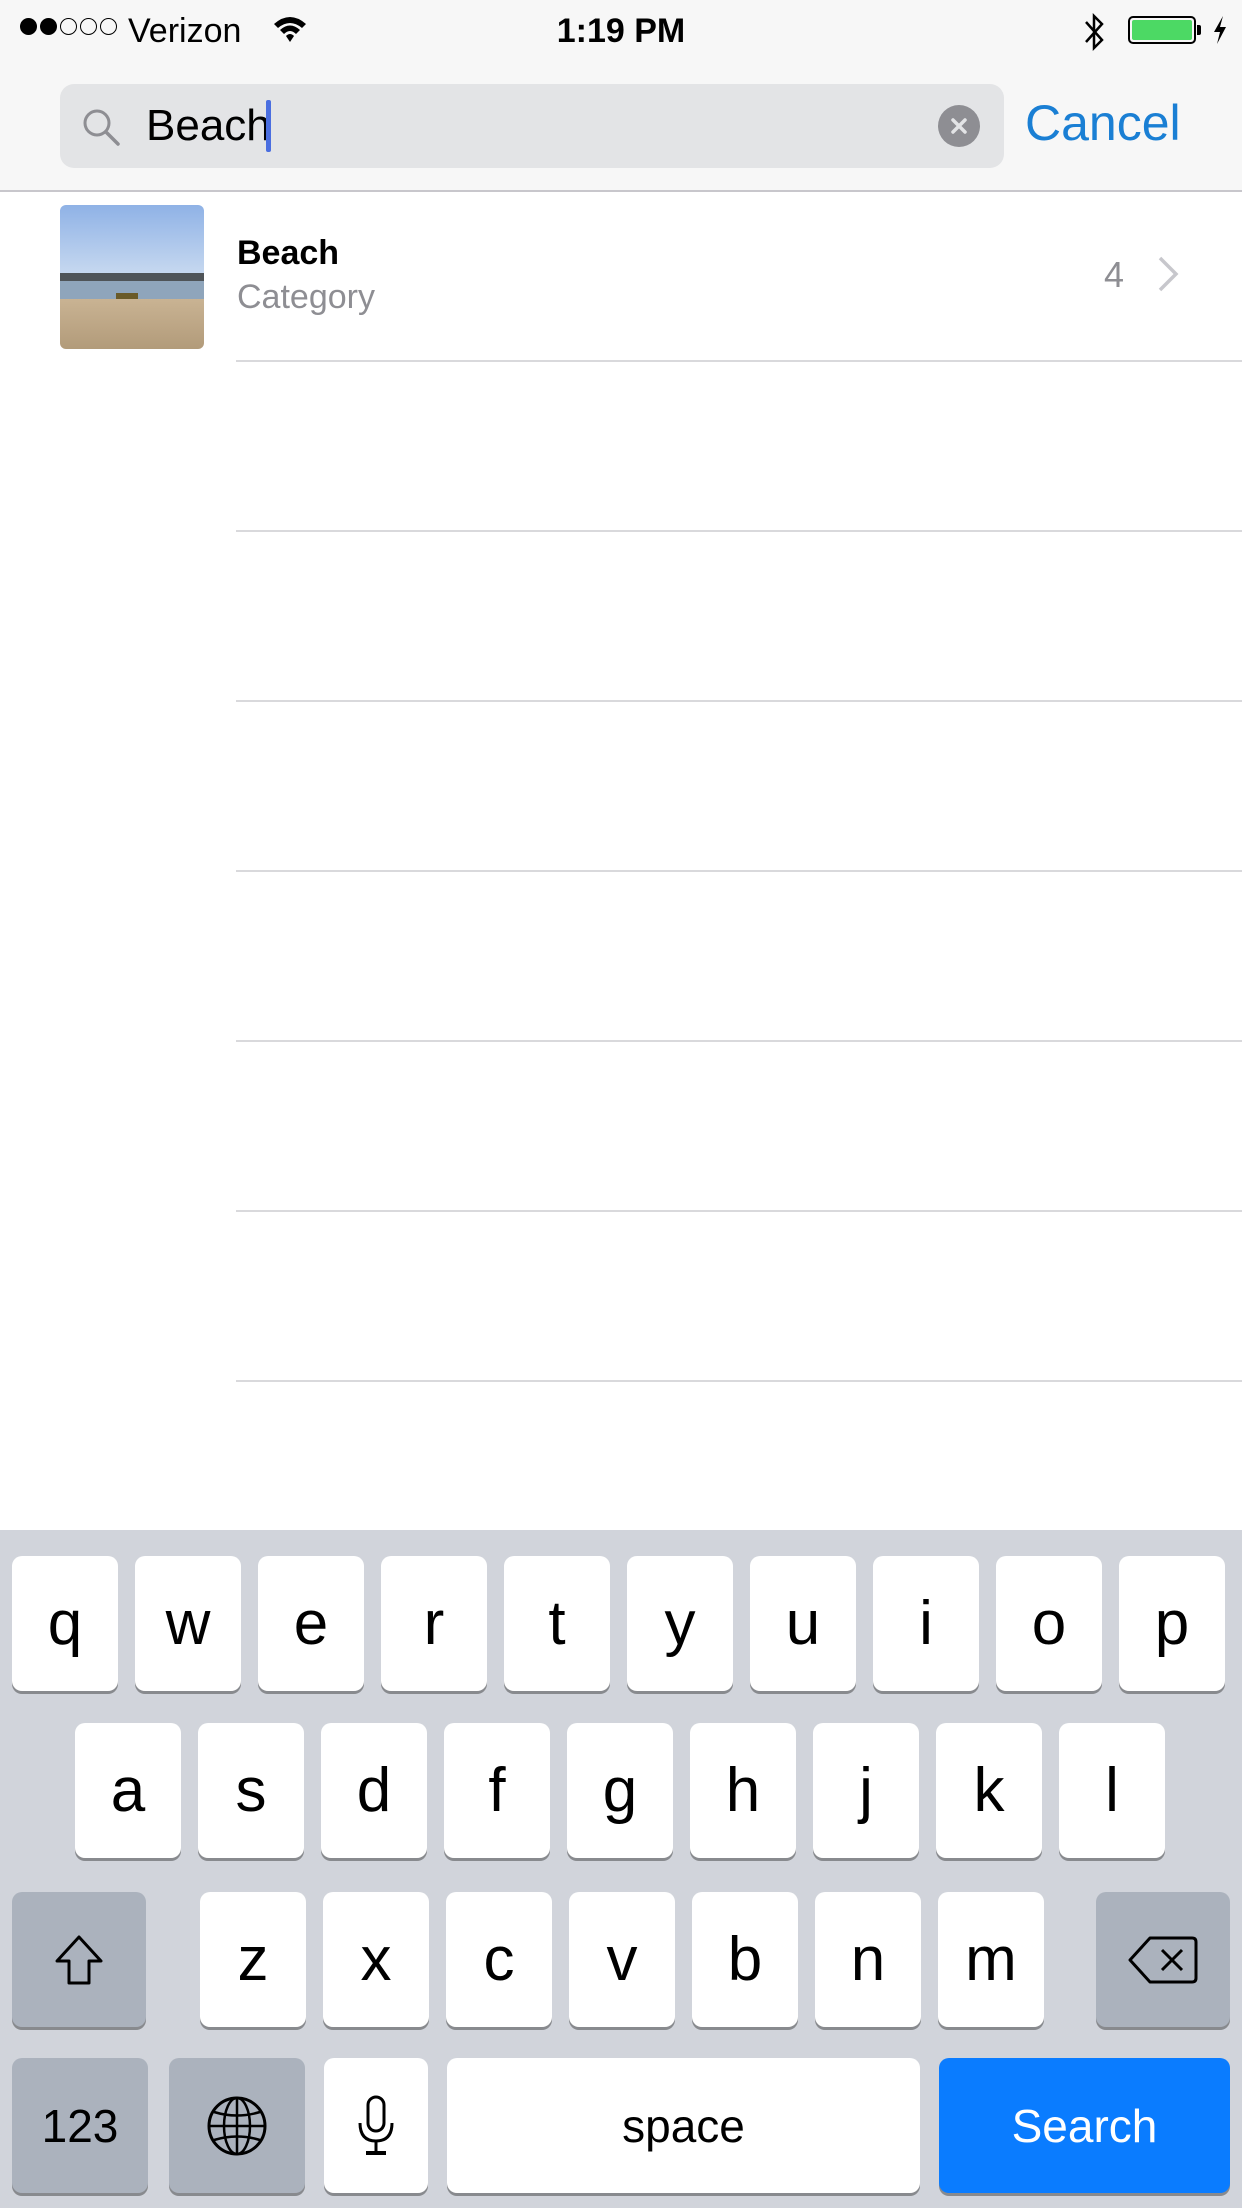 This screenshot has height=2208, width=1242. I want to click on cancel-button: Cancel, so click(1103, 123).